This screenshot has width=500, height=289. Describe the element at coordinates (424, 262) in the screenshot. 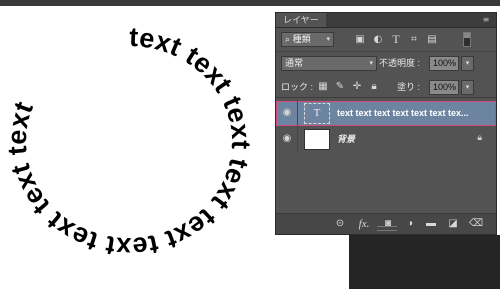

I see `workspace-background` at that location.